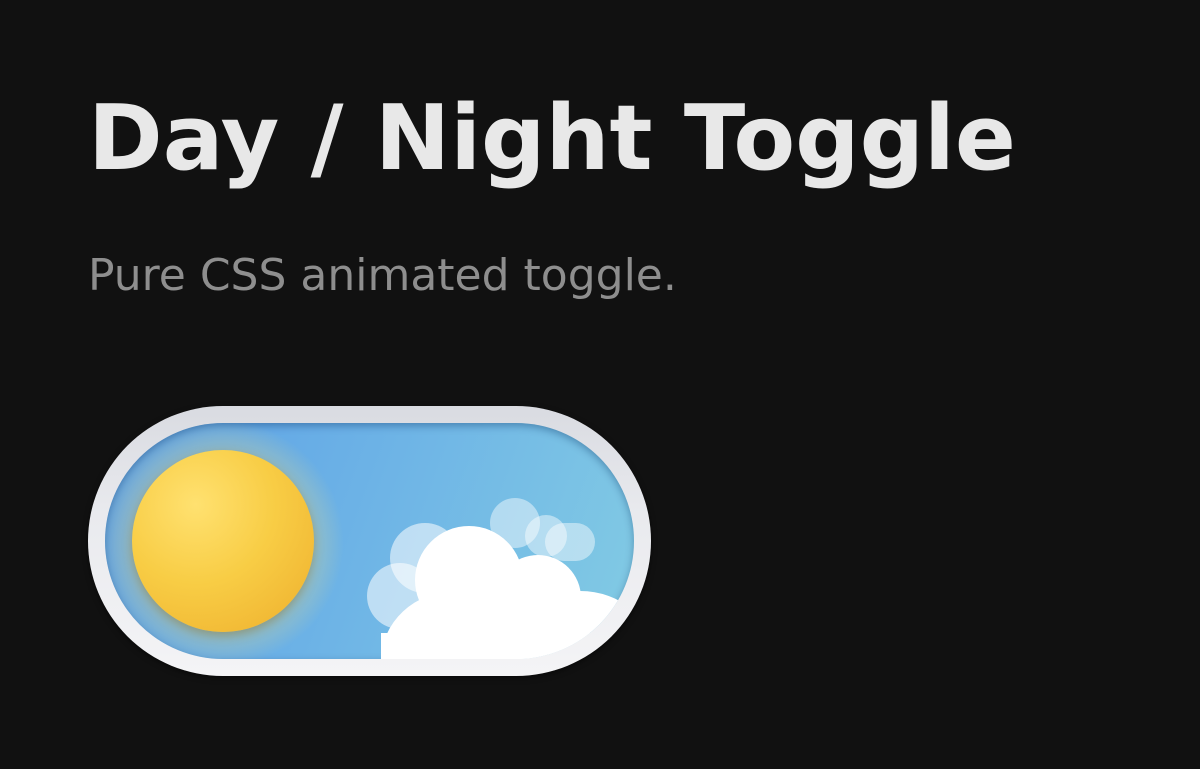 The width and height of the screenshot is (1200, 769). Describe the element at coordinates (552, 138) in the screenshot. I see `page-title: Day / Night Toggle` at that location.